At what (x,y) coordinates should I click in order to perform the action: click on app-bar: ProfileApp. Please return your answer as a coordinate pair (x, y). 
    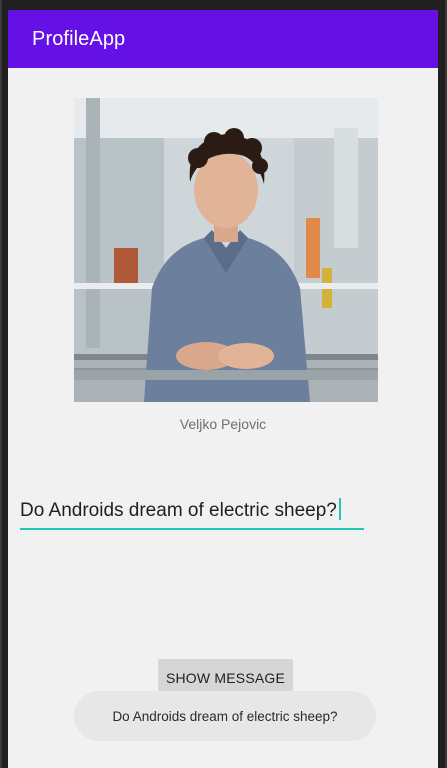
    Looking at the image, I should click on (223, 39).